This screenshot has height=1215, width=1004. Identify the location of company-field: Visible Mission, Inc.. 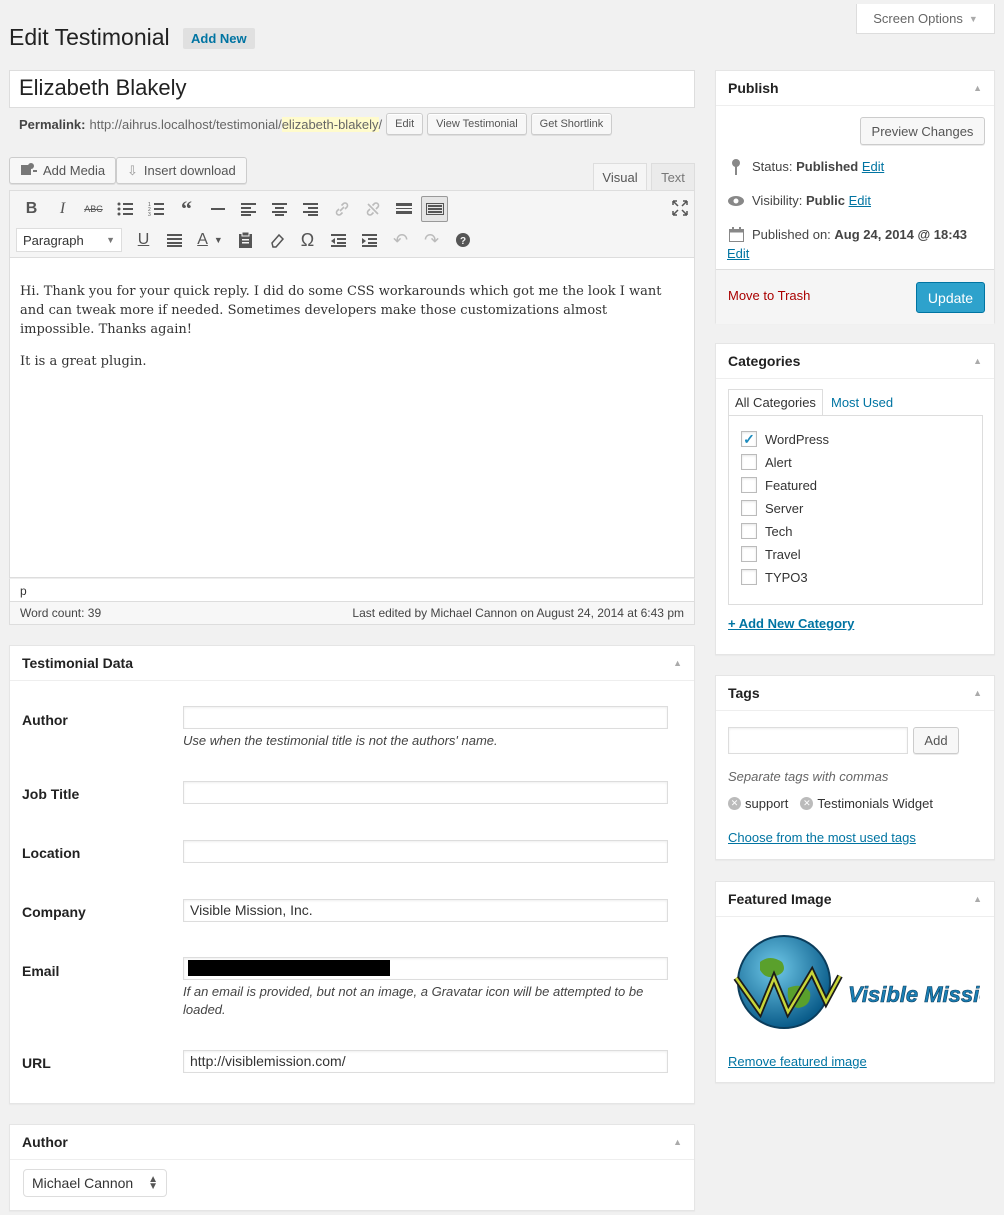
(425, 910).